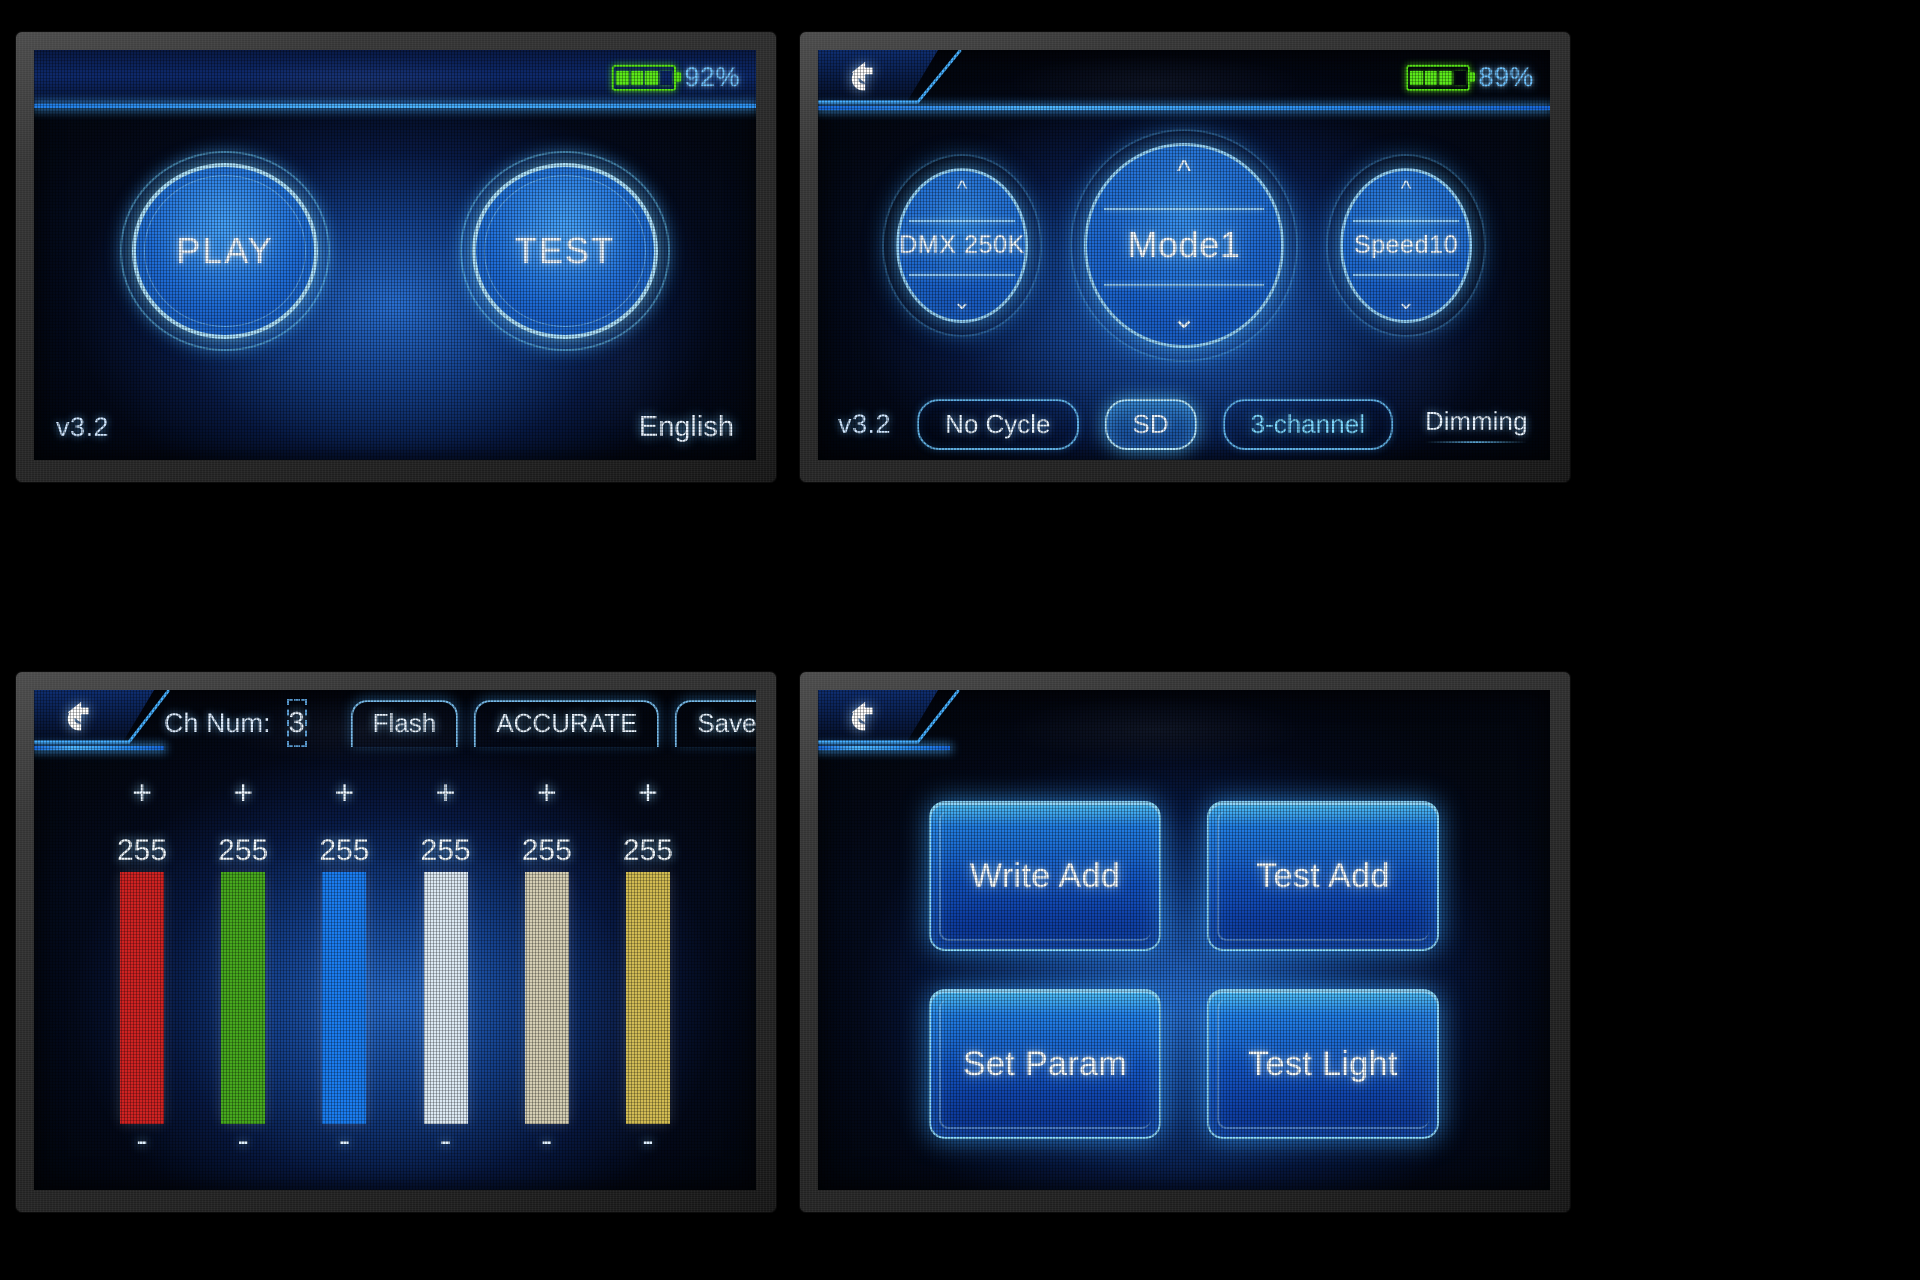 This screenshot has width=1920, height=1280. Describe the element at coordinates (404, 723) in the screenshot. I see `flash-button: Flash` at that location.